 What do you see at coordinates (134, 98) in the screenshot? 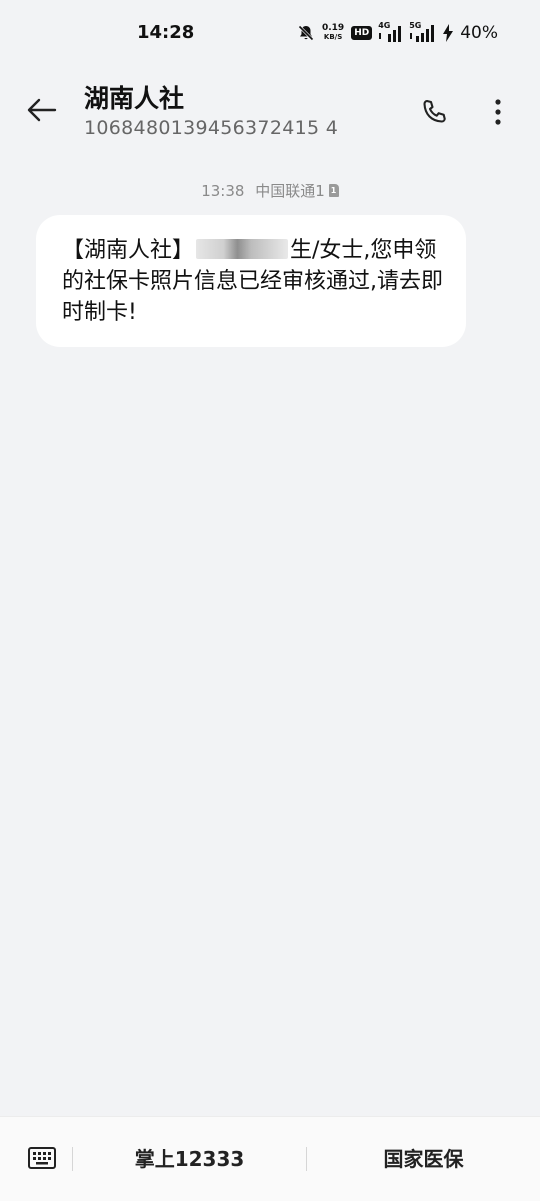
I see `contact-name: 湖南人社` at bounding box center [134, 98].